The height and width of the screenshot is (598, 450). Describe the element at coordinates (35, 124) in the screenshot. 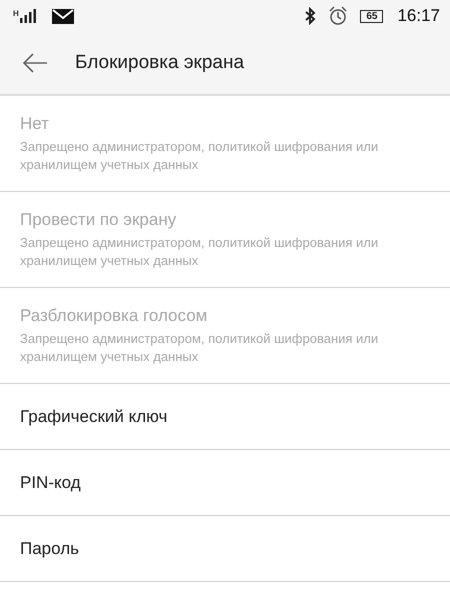

I see `option-title: Нет` at that location.